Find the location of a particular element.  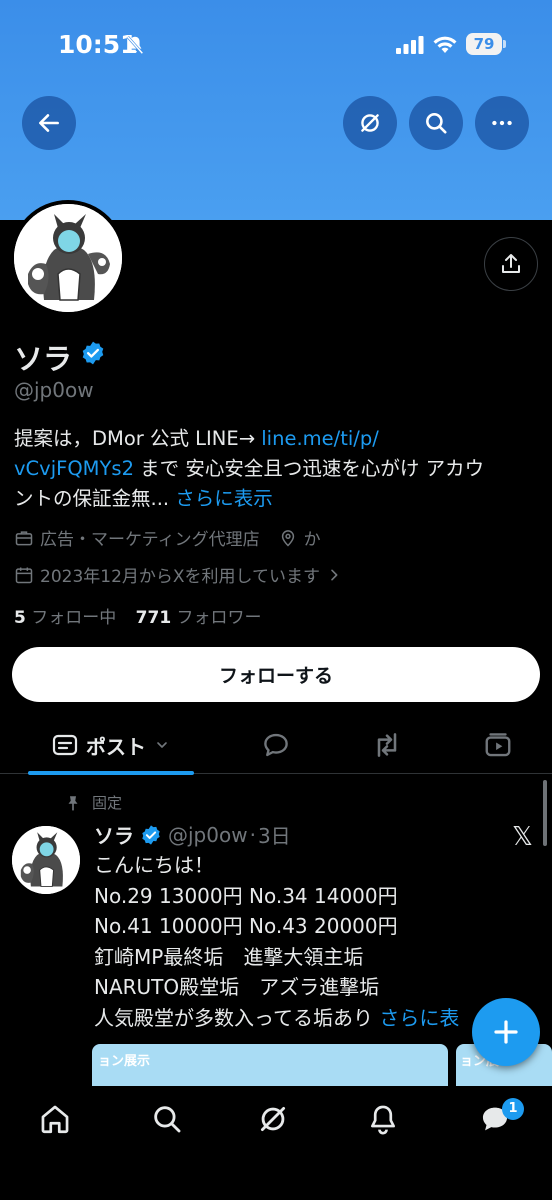

followers-link: 771 フォロワー is located at coordinates (199, 618).